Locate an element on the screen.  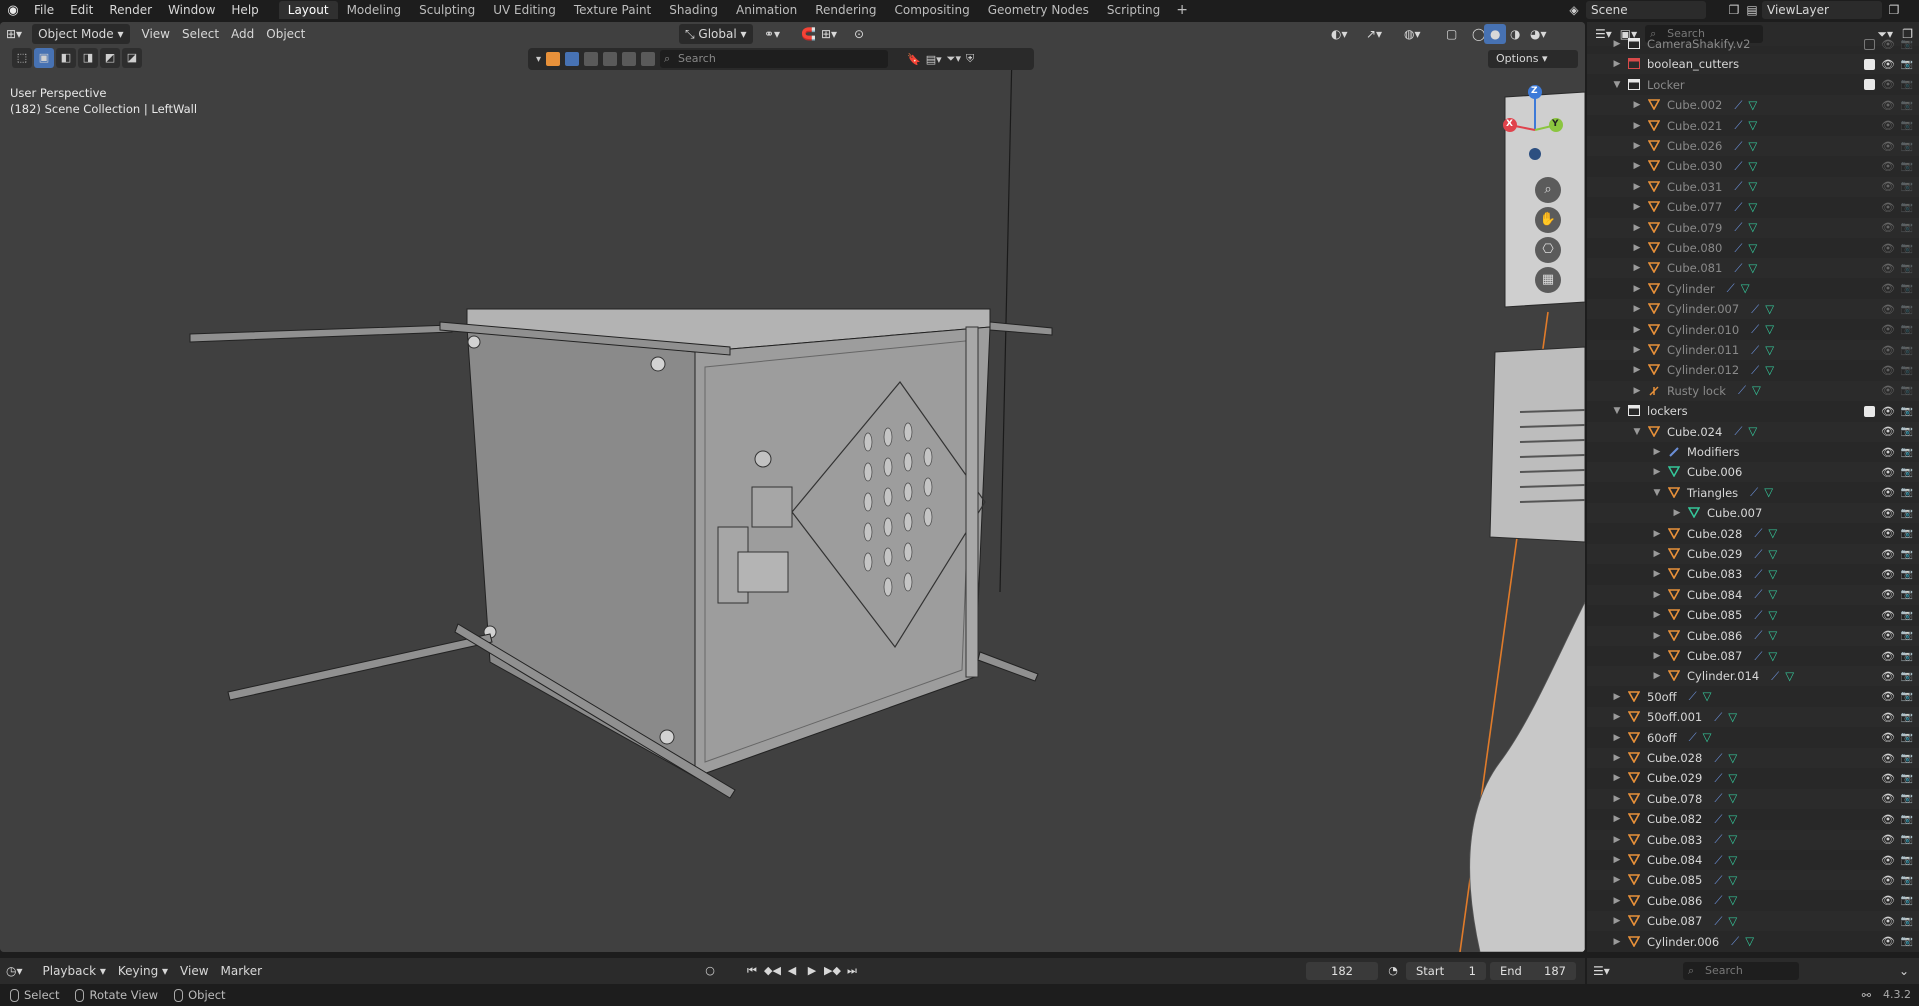
outliner-object-row: ▶ Cube.028 ⟋ ▽ 👁 📷 is located at coordinates (1753, 758).